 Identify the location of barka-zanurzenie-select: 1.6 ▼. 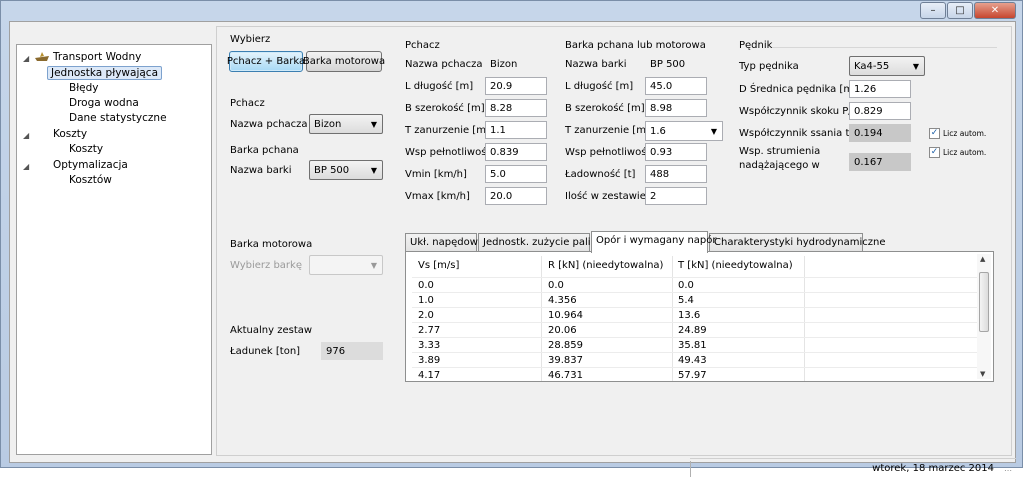
(684, 131).